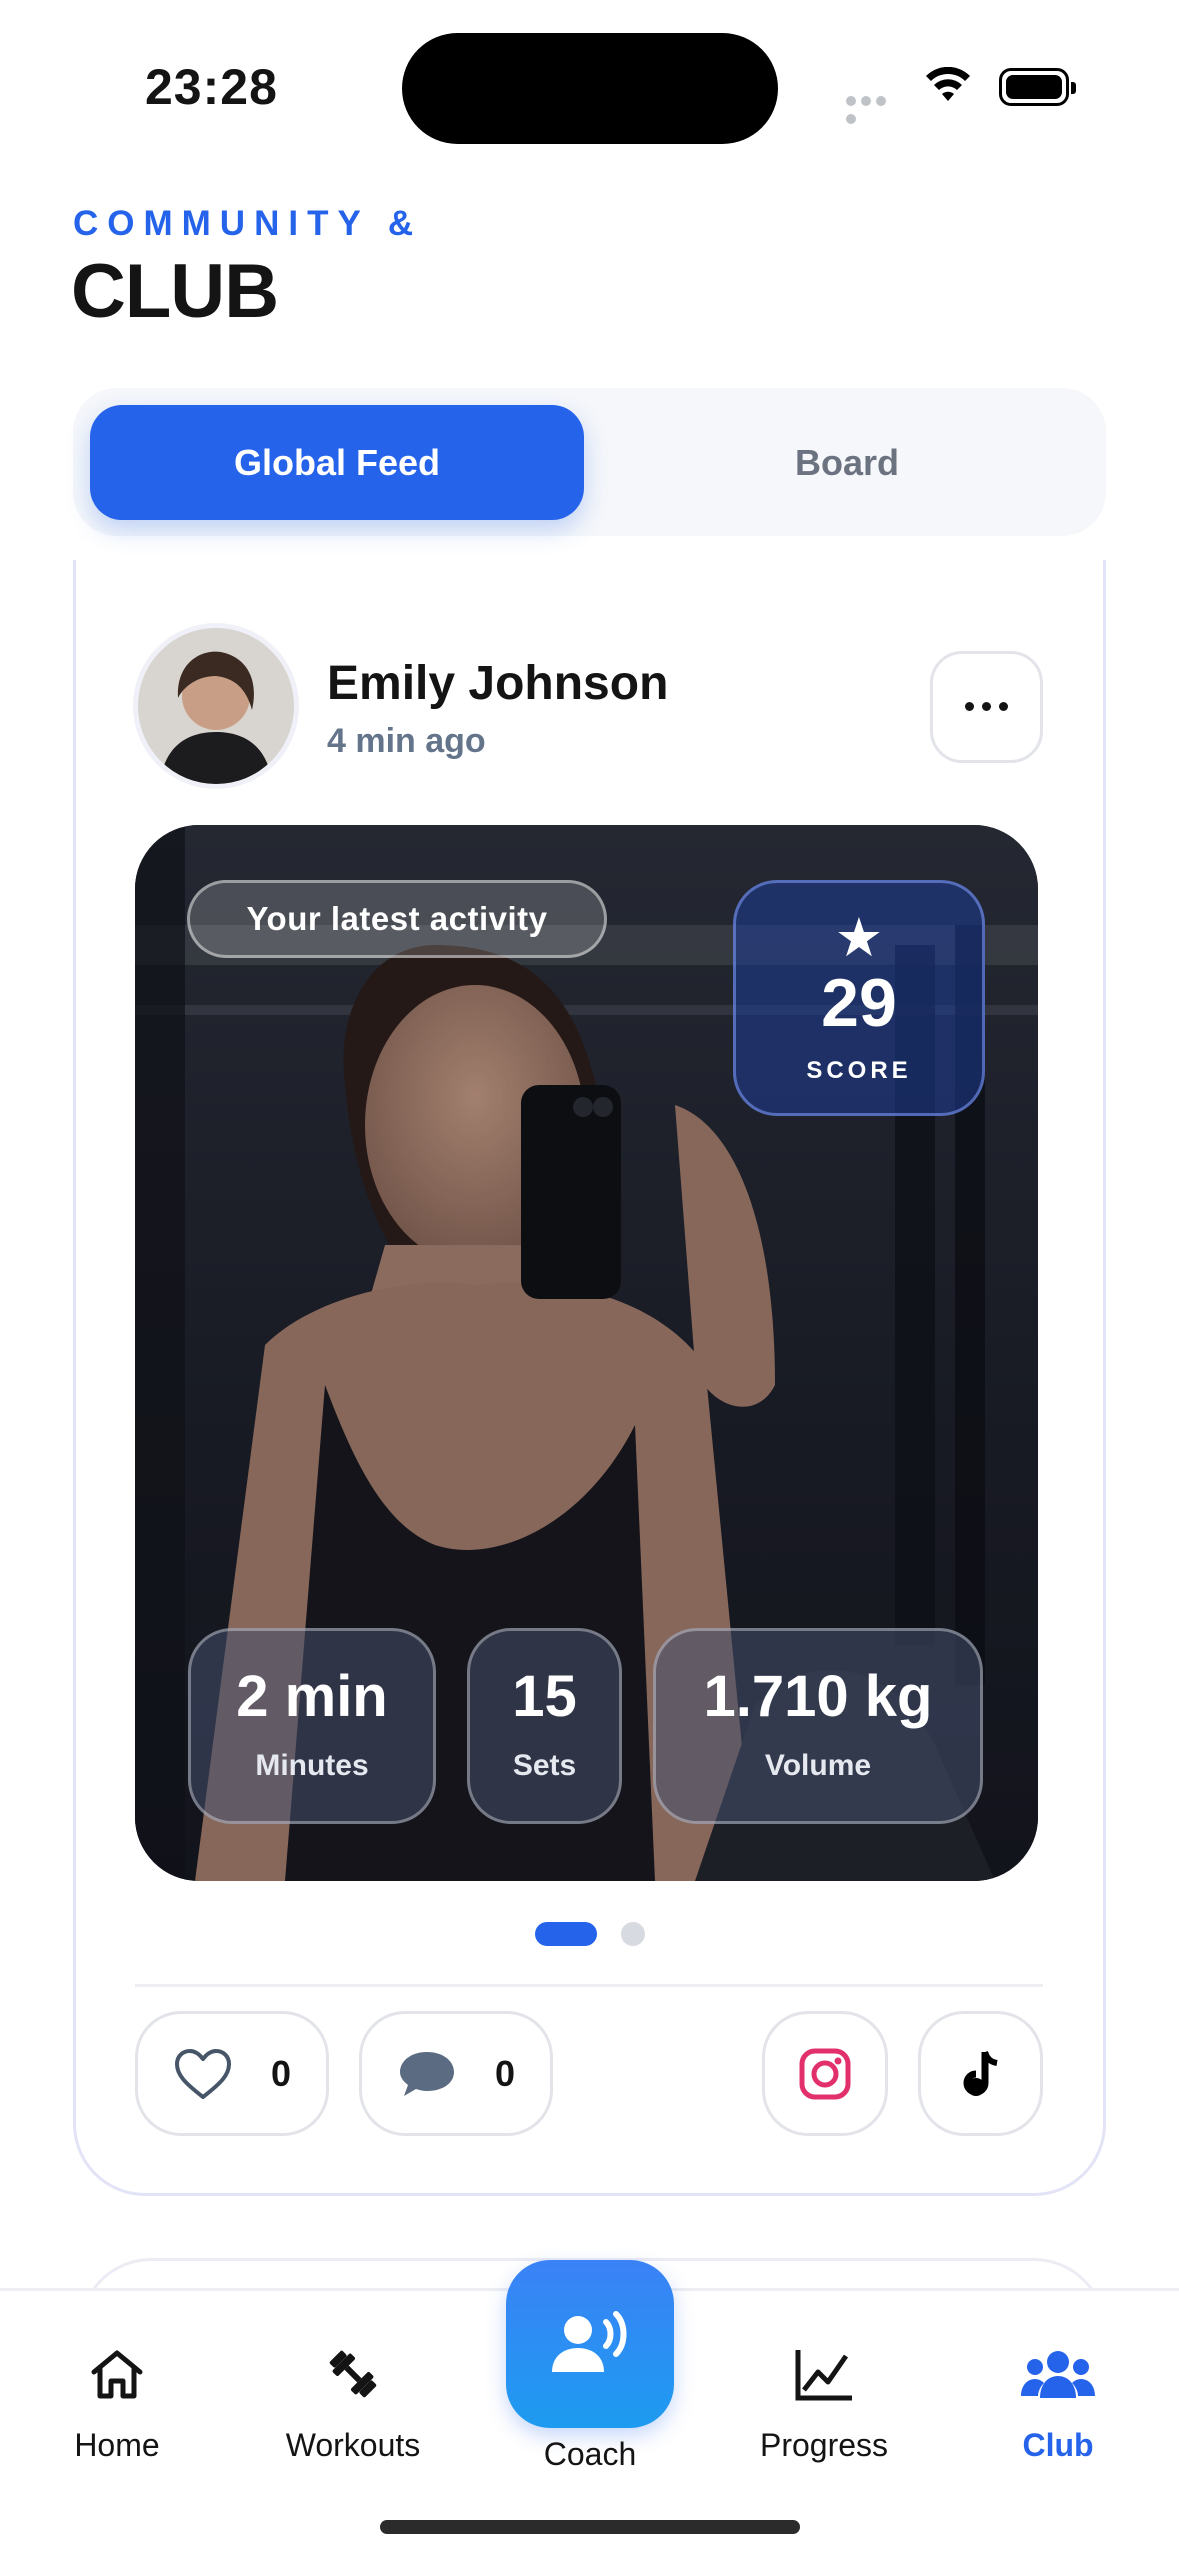 The height and width of the screenshot is (2559, 1179). I want to click on tab-workouts: Workouts, so click(353, 2391).